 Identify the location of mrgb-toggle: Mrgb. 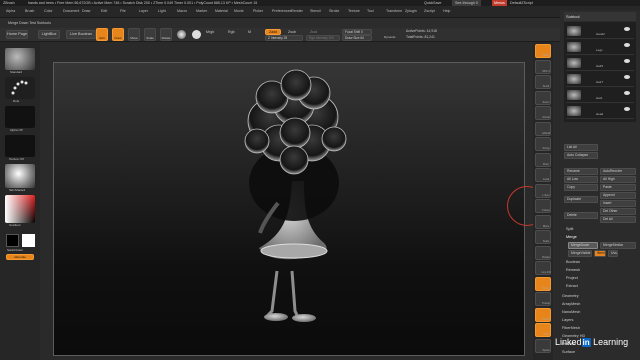
(210, 32).